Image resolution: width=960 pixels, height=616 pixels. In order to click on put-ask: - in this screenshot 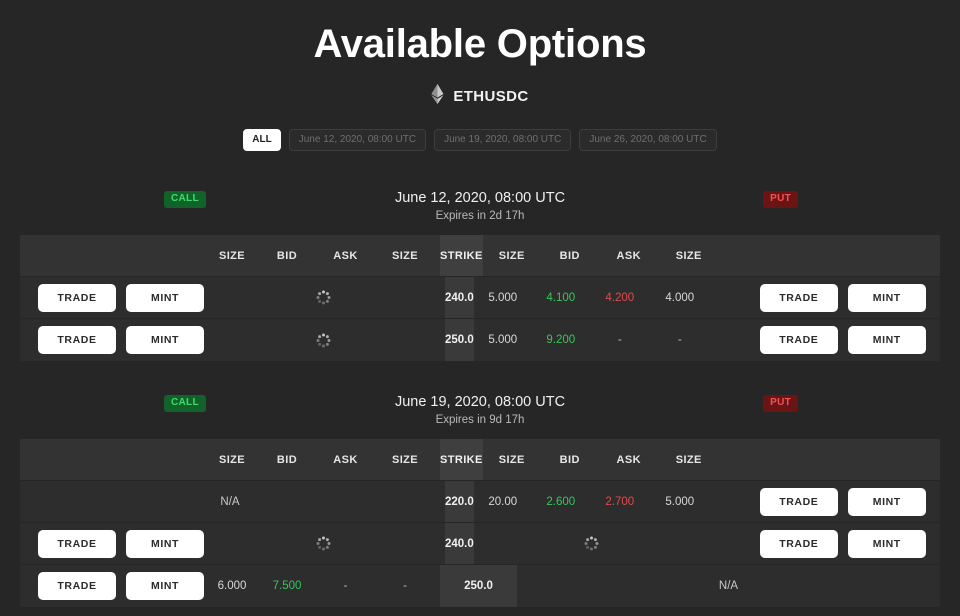, I will do `click(619, 340)`.